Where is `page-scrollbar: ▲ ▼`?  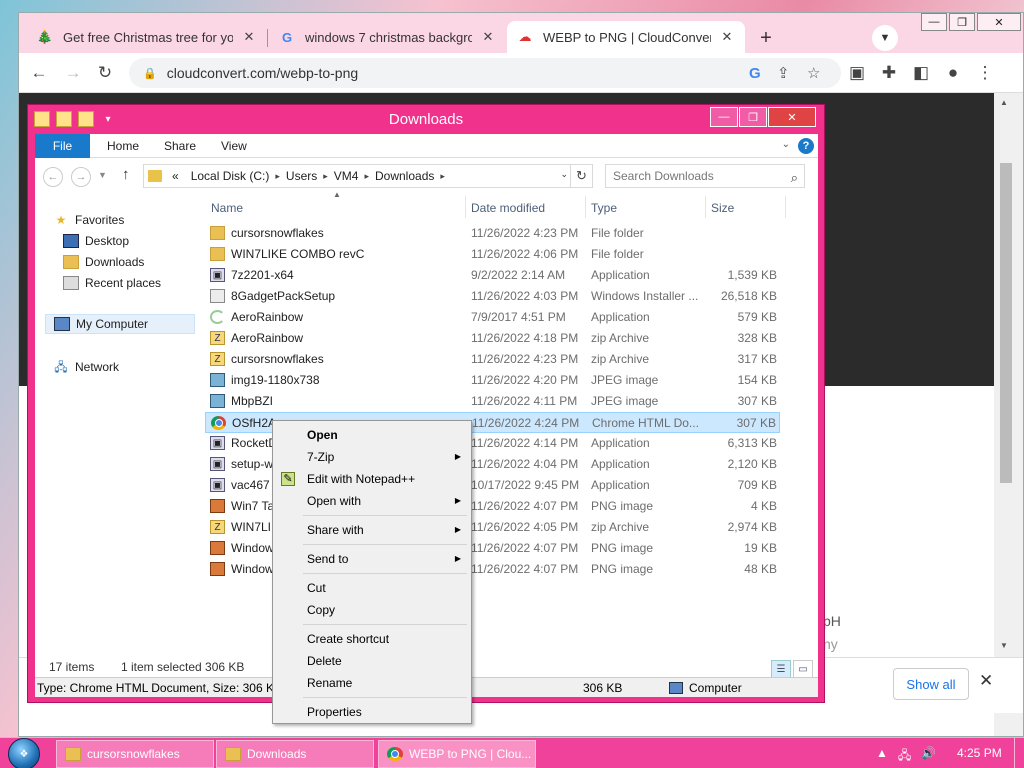
page-scrollbar: ▲ ▼ is located at coordinates (1008, 414).